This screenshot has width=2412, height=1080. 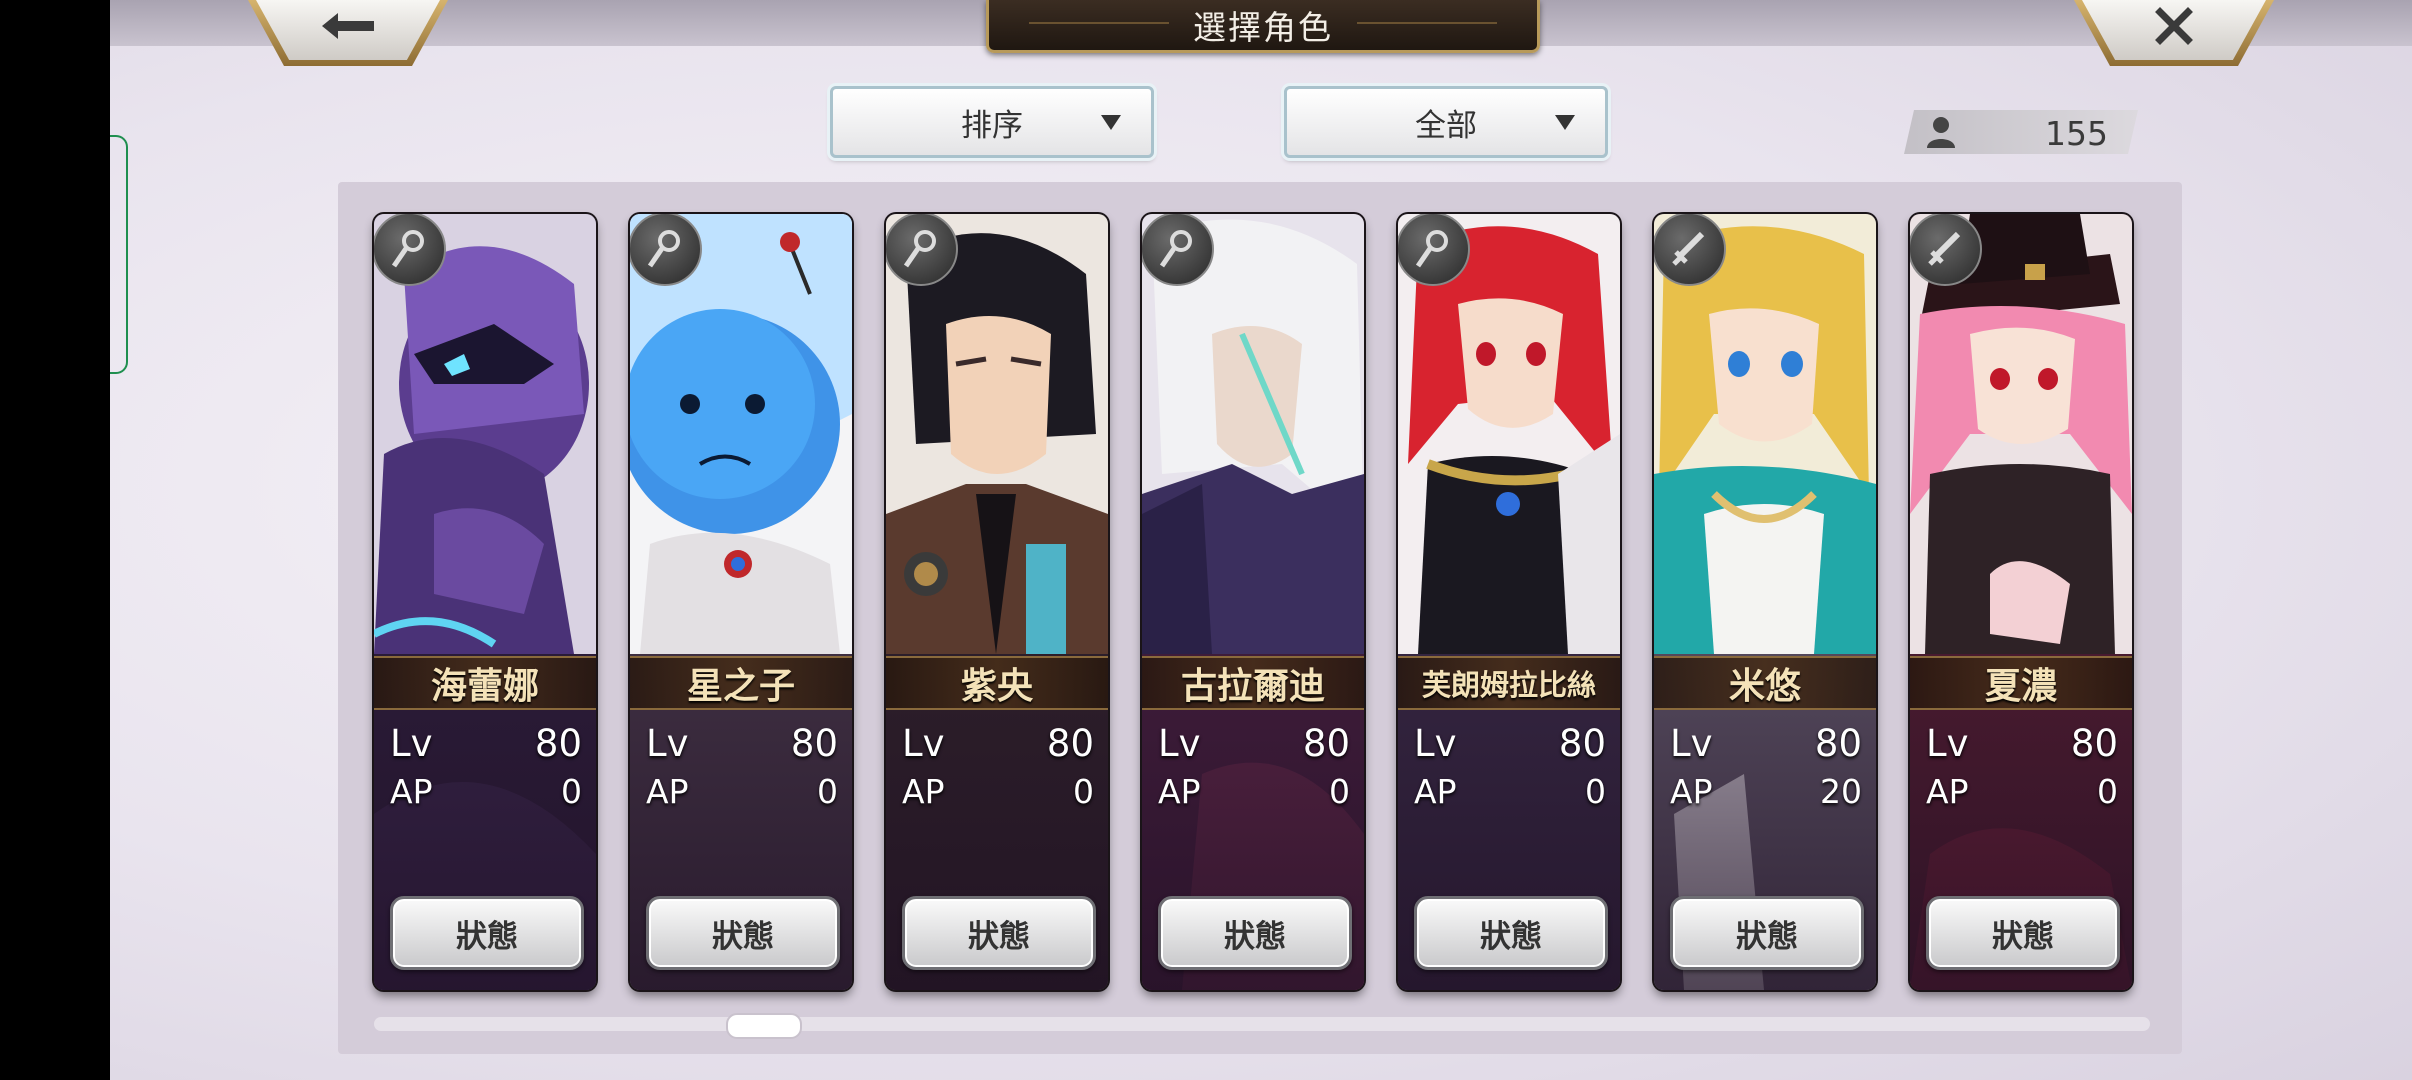 I want to click on character-name-bar: 古拉爾迪, so click(x=1253, y=683).